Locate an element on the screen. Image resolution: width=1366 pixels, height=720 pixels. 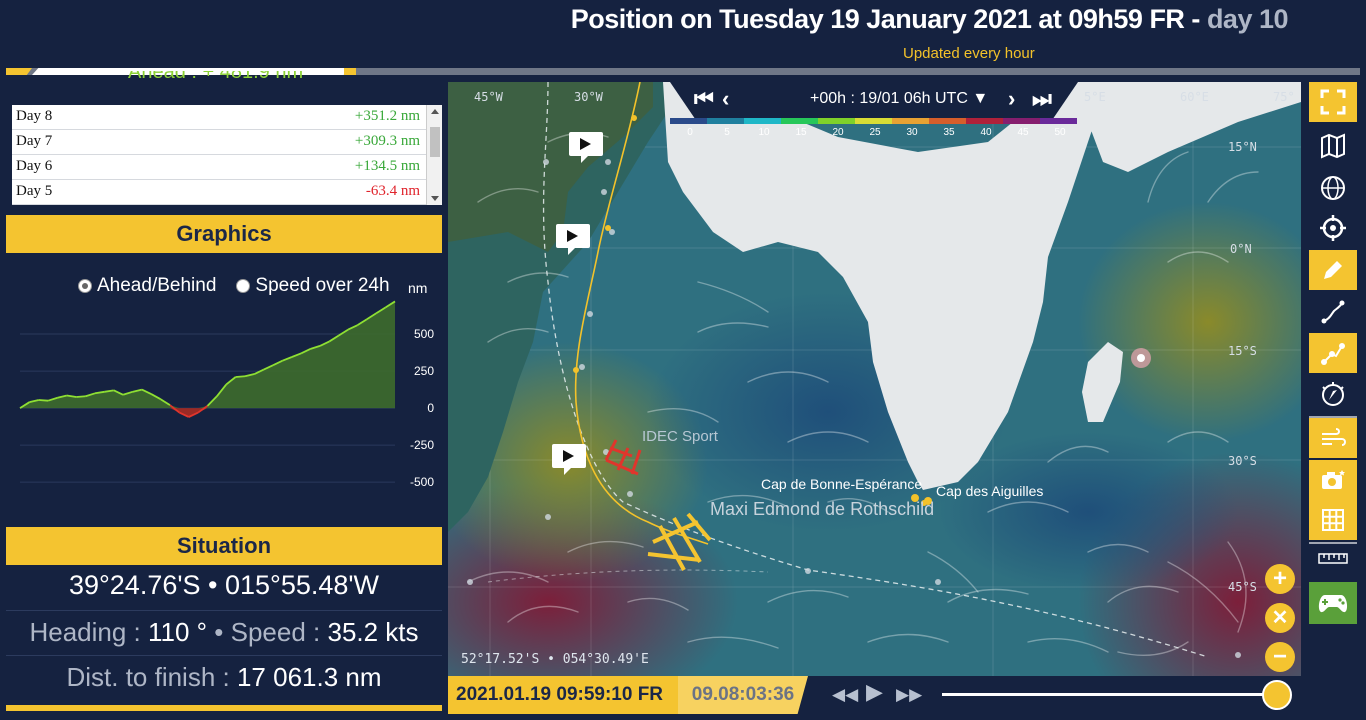
pencil-icon is located at coordinates (1333, 270).